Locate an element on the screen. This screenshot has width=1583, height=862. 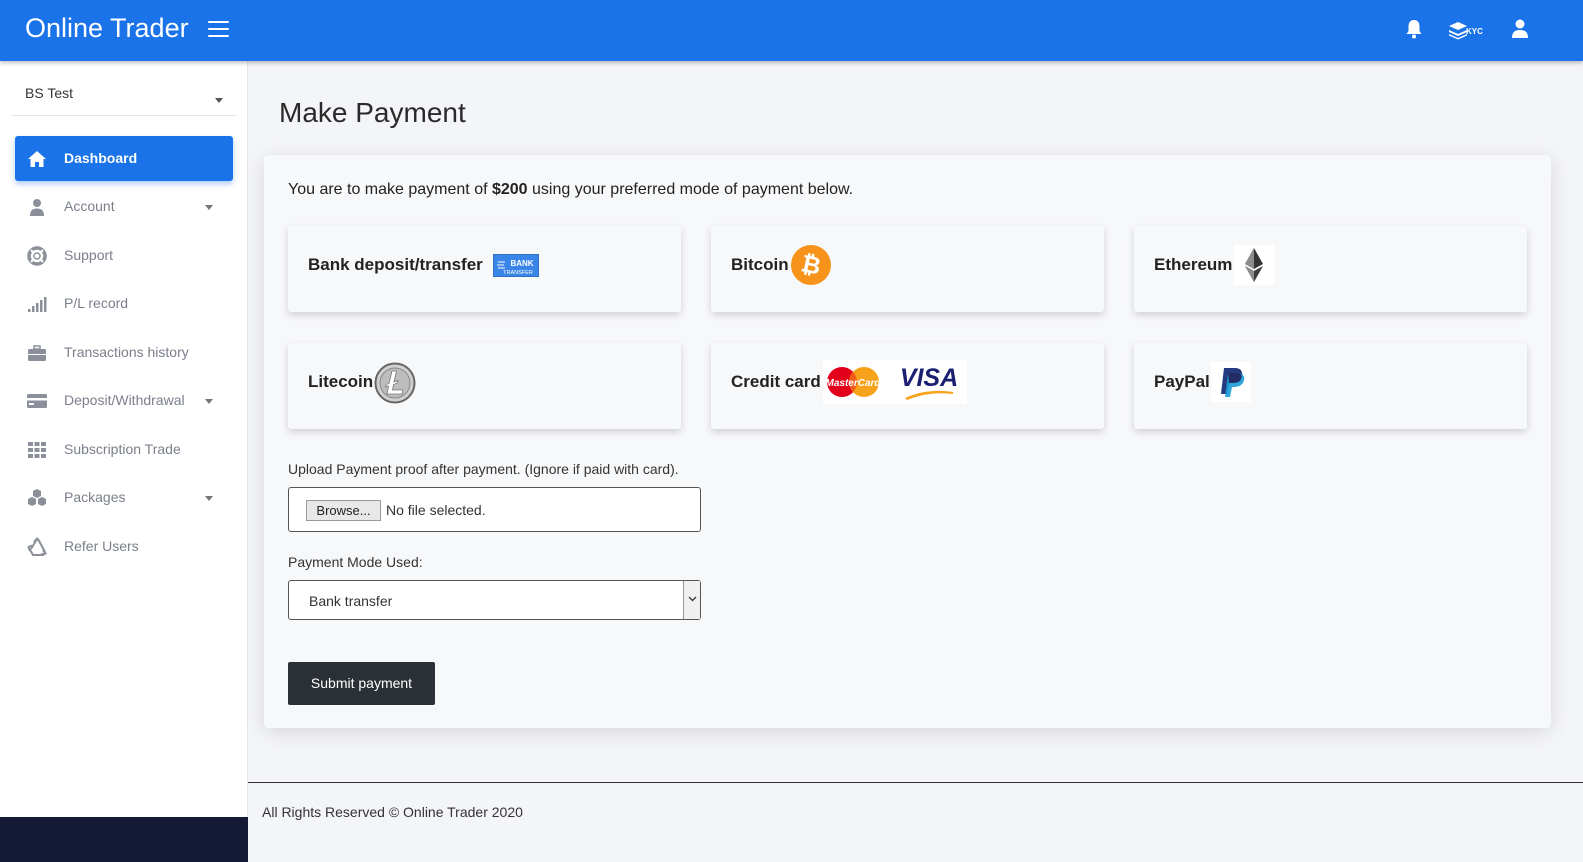
sidebar-item-label: Transactions history is located at coordinates (126, 352).